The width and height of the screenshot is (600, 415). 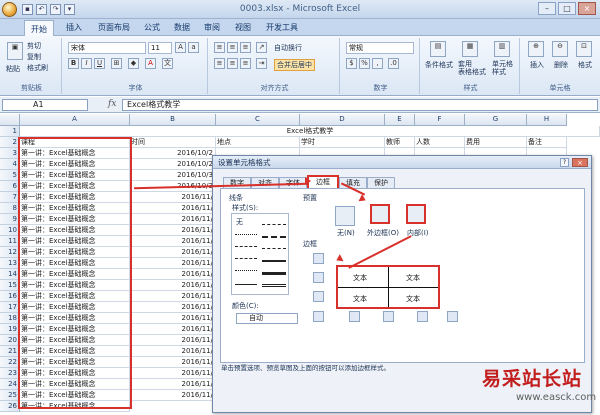 What do you see at coordinates (439, 65) in the screenshot?
I see `conditional-format-button: 条件格式` at bounding box center [439, 65].